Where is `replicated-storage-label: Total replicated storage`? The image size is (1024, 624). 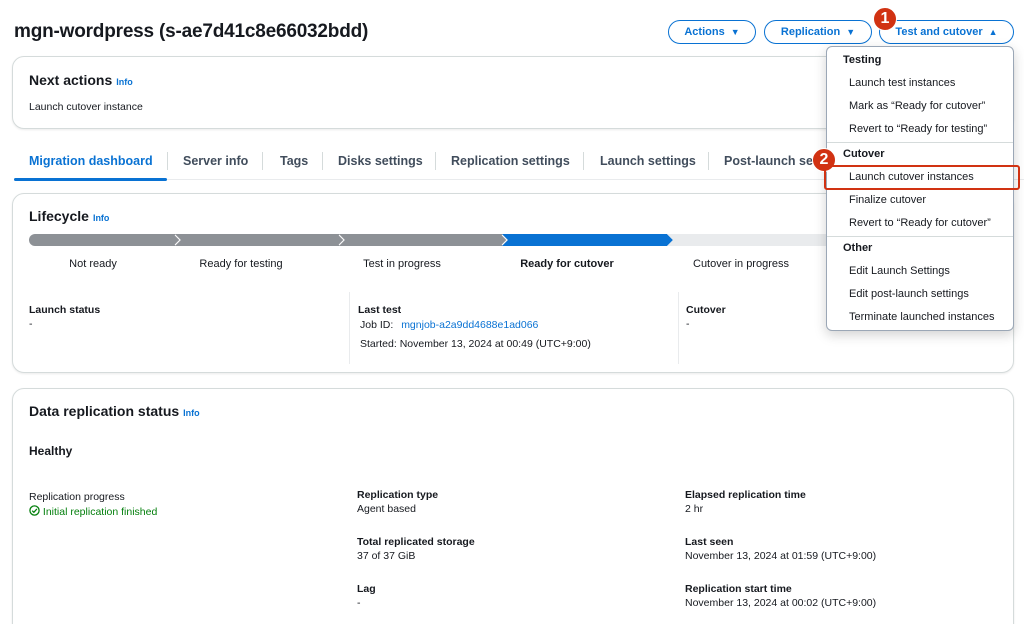 replicated-storage-label: Total replicated storage is located at coordinates (416, 542).